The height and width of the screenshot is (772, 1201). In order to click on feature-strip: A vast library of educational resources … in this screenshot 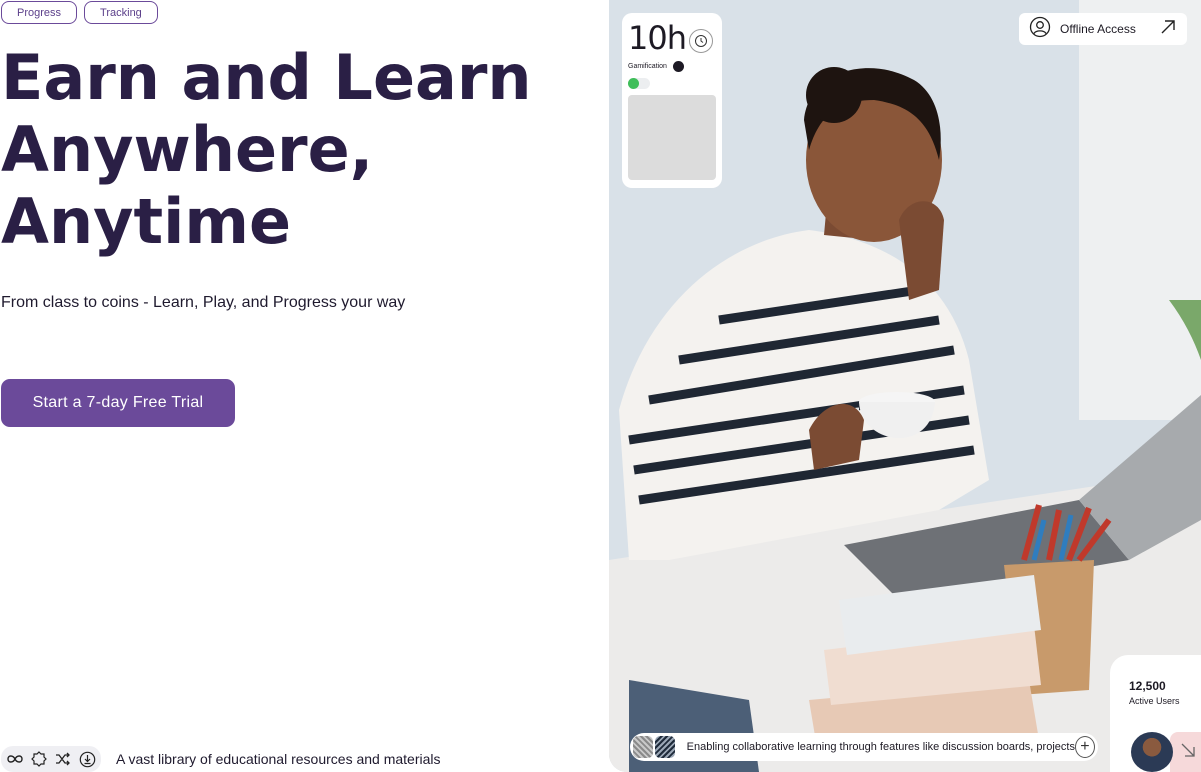, I will do `click(221, 759)`.